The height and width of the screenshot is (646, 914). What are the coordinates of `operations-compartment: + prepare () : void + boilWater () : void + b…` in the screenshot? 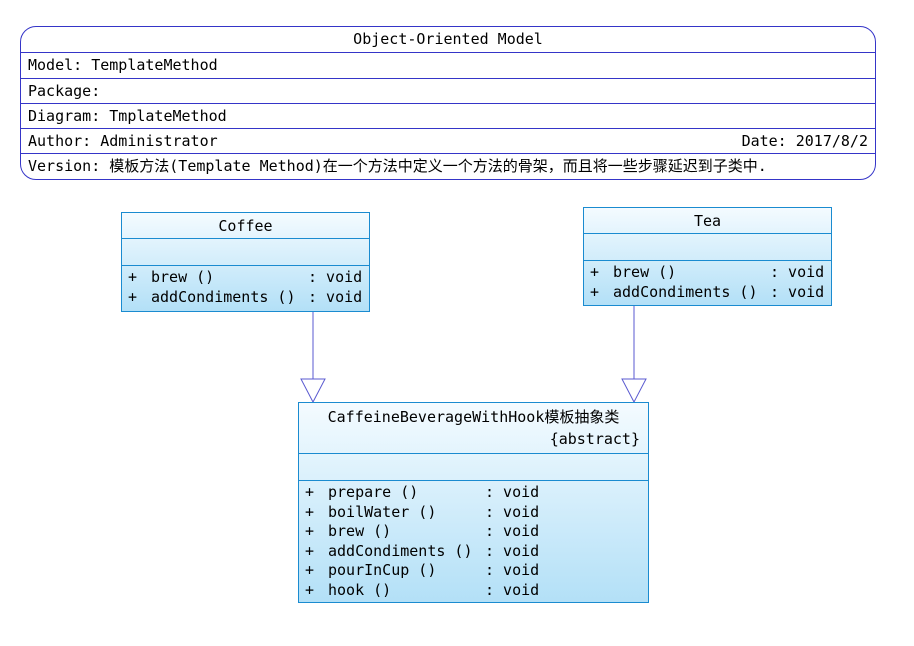 It's located at (473, 541).